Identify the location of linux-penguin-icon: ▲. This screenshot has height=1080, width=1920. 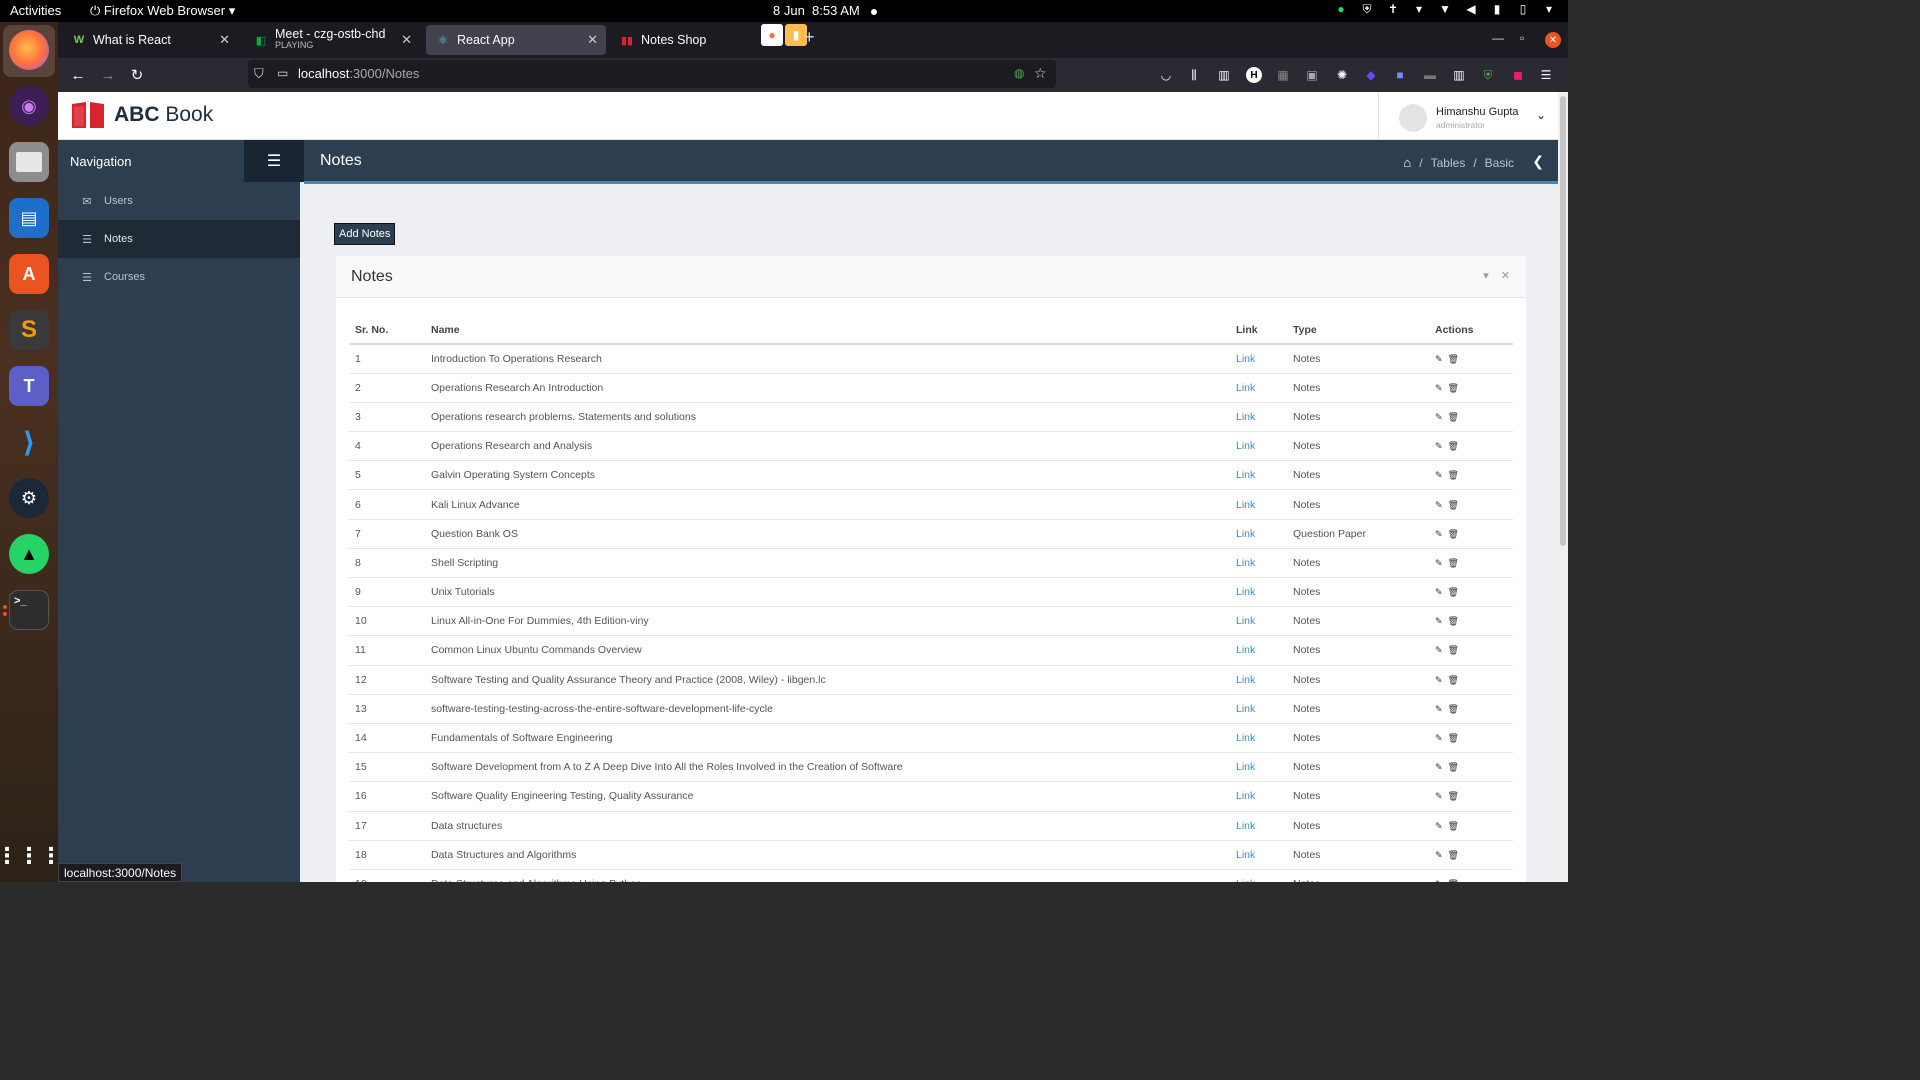
(29, 554).